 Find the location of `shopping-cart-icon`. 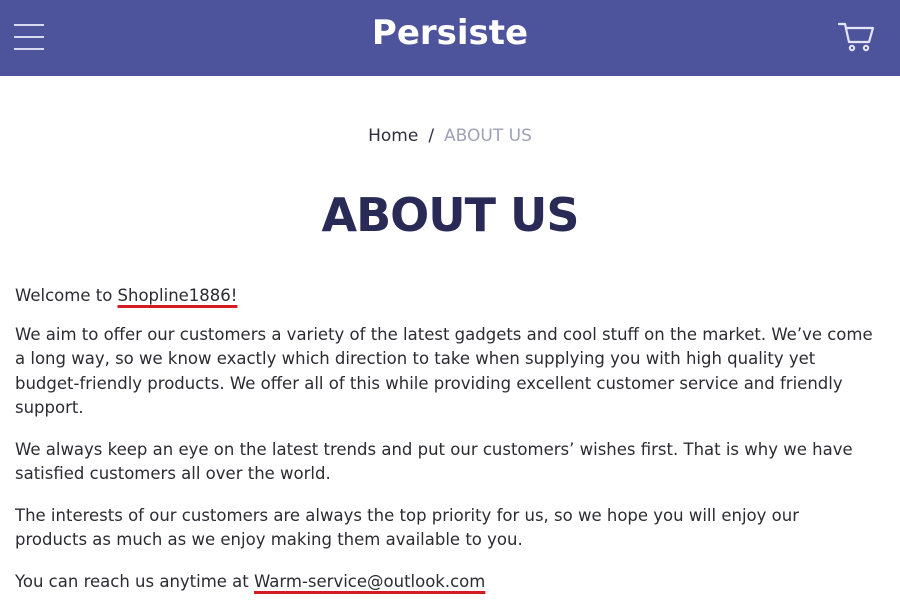

shopping-cart-icon is located at coordinates (856, 36).